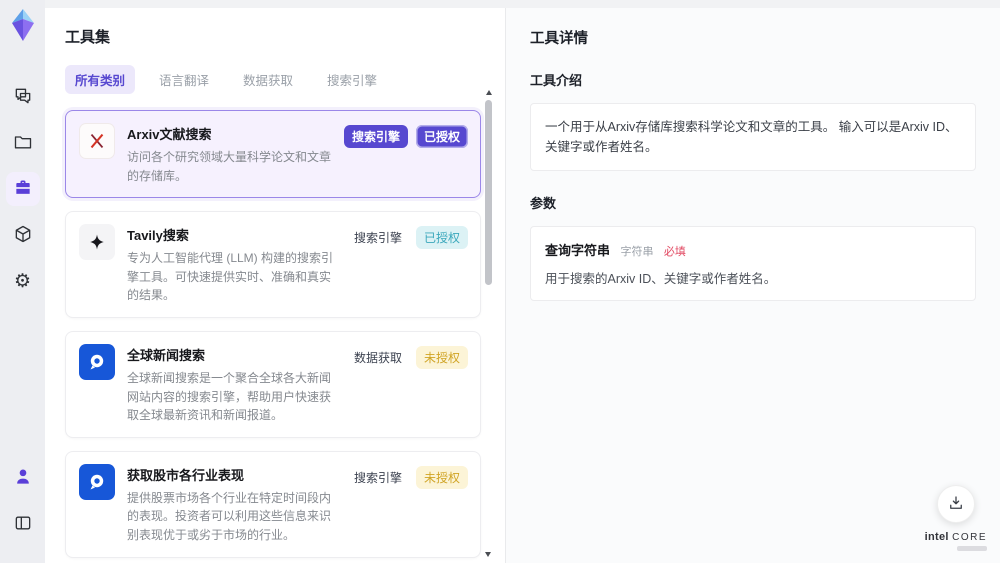  I want to click on tool-meta: 数据获取 未授权, so click(408, 384).